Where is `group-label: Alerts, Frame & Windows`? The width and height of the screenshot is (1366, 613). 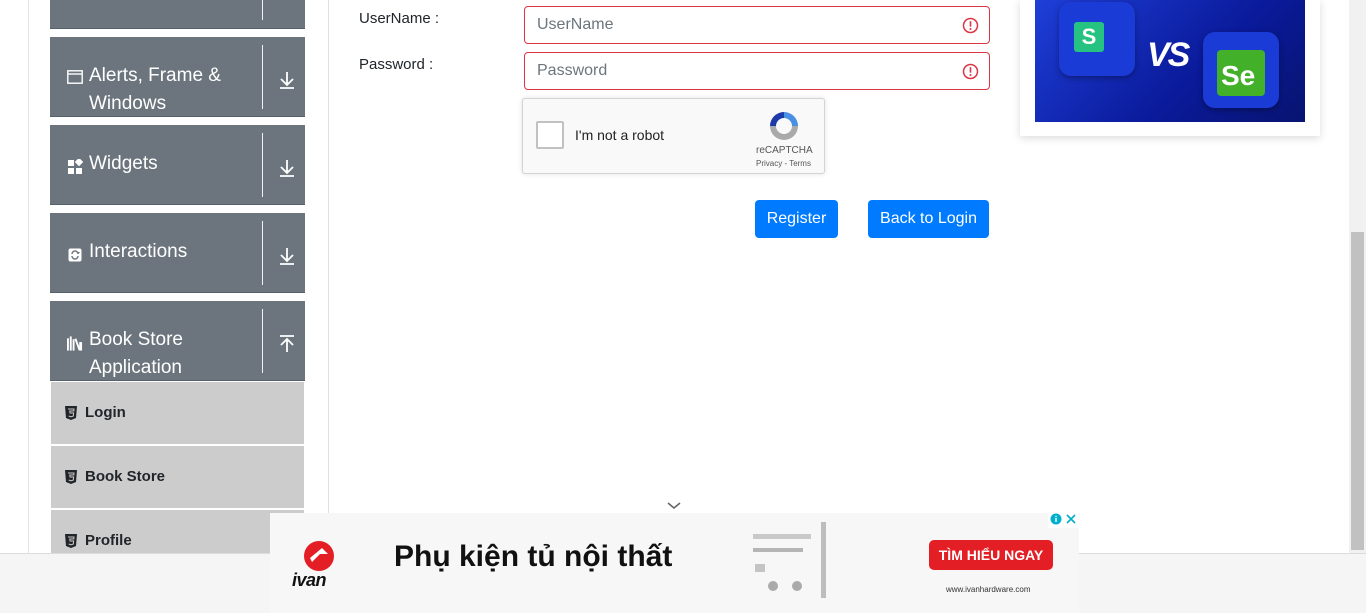 group-label: Alerts, Frame & Windows is located at coordinates (155, 89).